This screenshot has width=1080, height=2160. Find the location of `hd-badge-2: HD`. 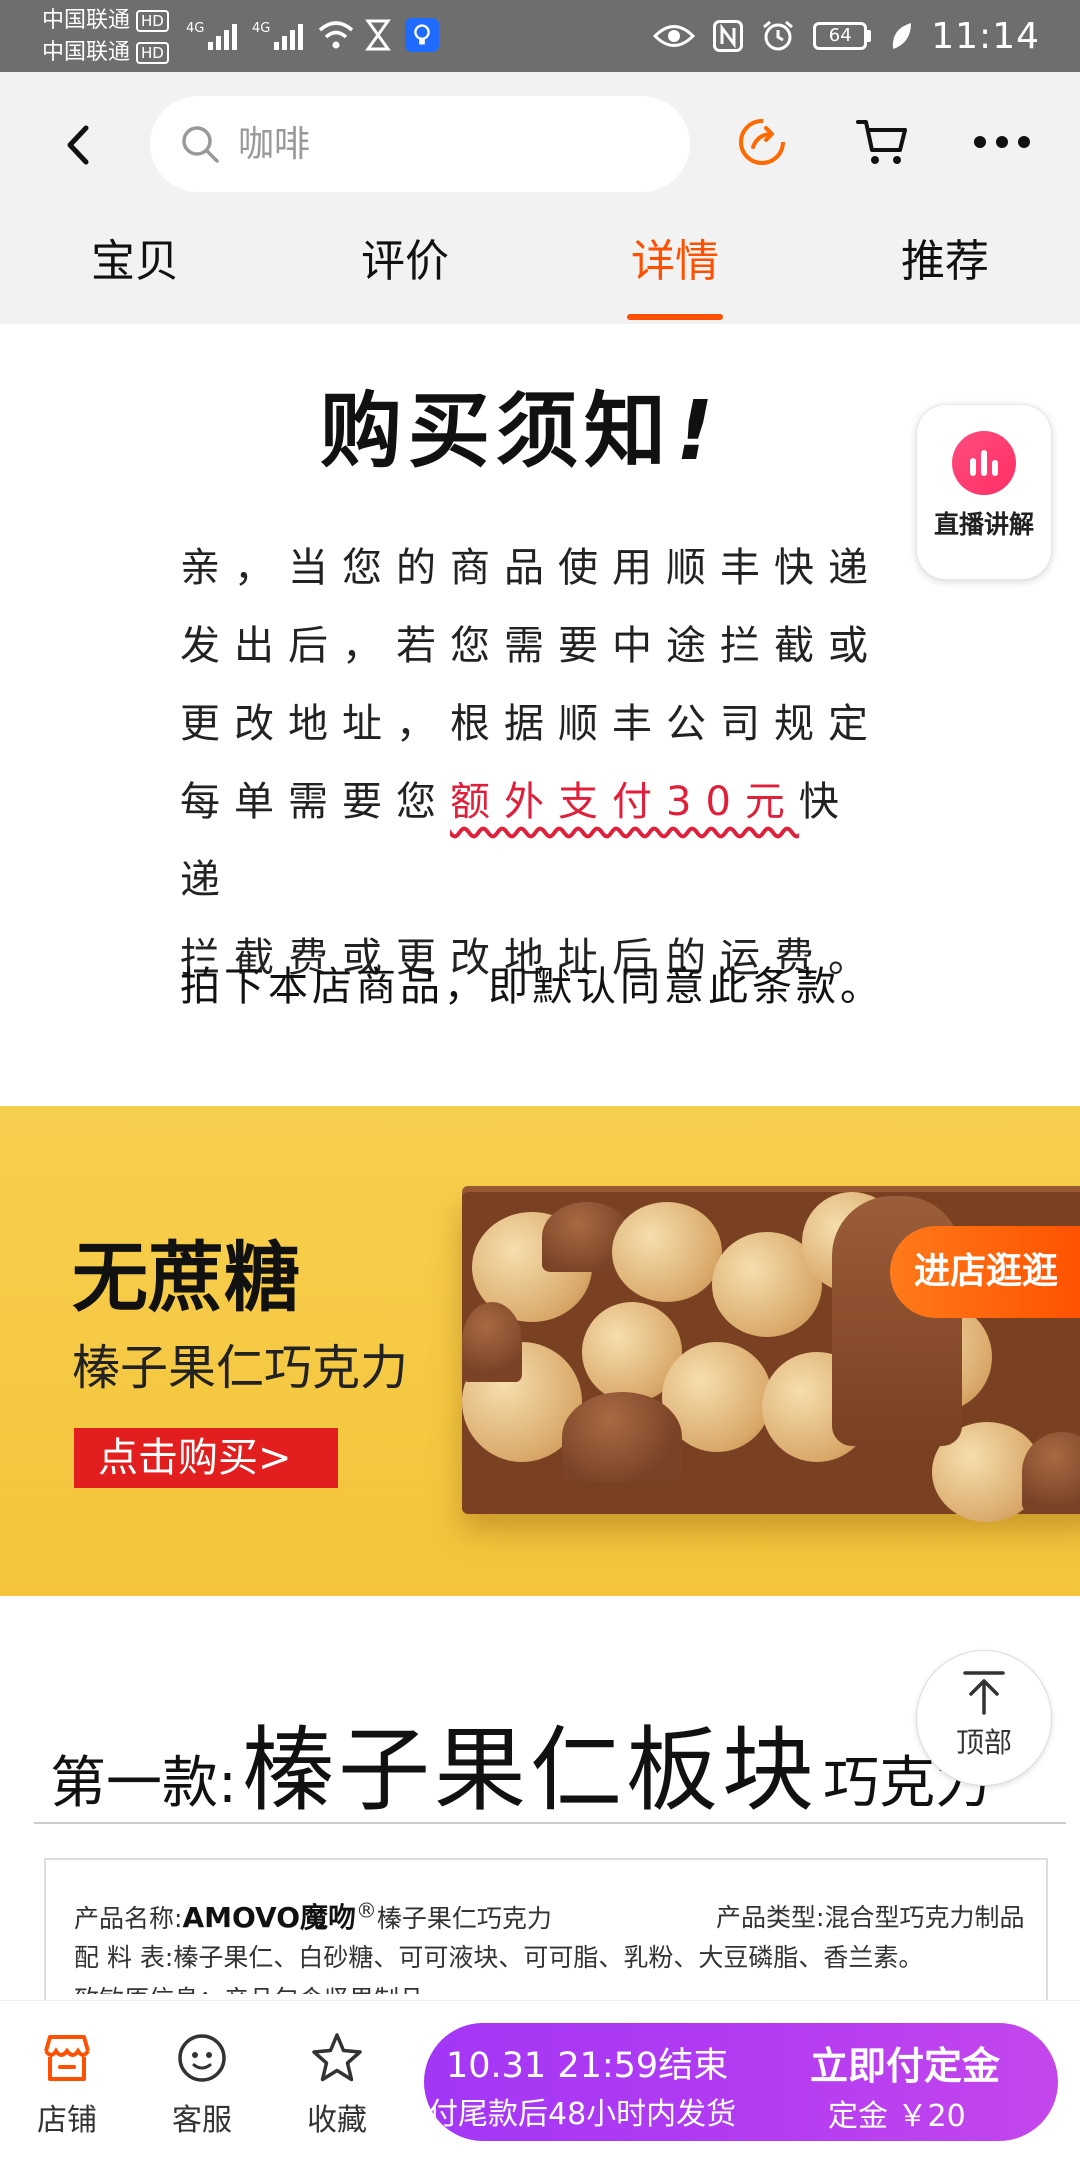

hd-badge-2: HD is located at coordinates (152, 53).